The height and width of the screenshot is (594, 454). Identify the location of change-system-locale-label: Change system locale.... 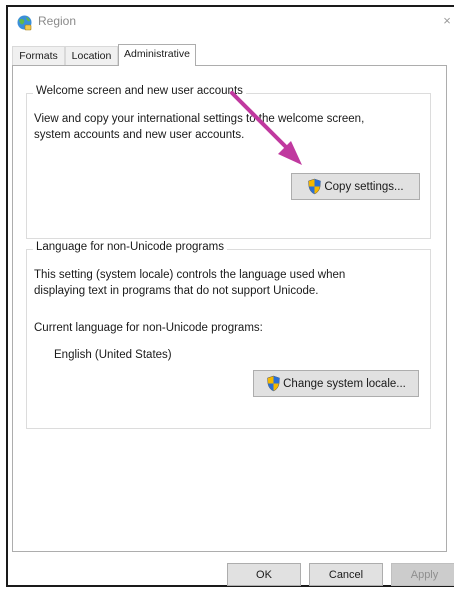
(344, 383).